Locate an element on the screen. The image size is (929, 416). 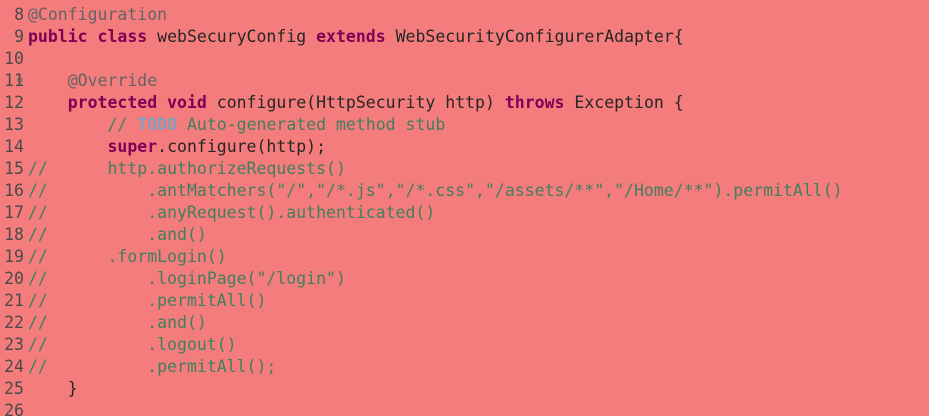
code-text: super.configure(http); is located at coordinates (177, 147).